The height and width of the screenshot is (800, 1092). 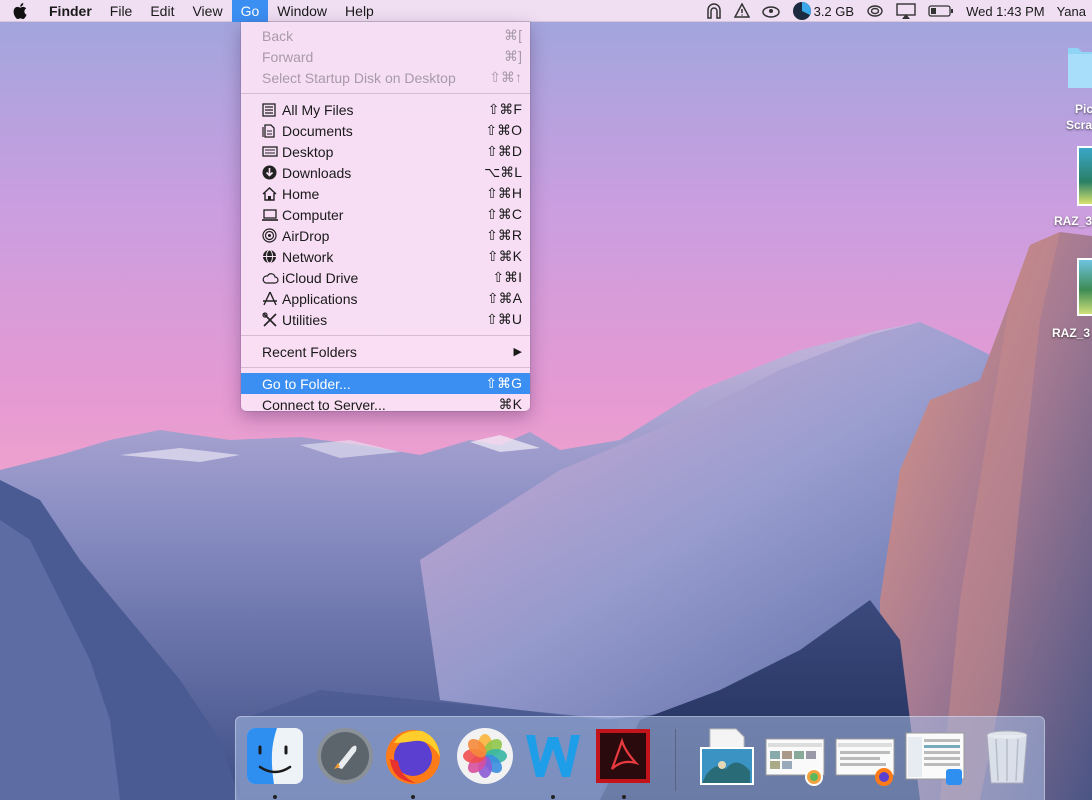 What do you see at coordinates (271, 278) in the screenshot?
I see `icloud-icon` at bounding box center [271, 278].